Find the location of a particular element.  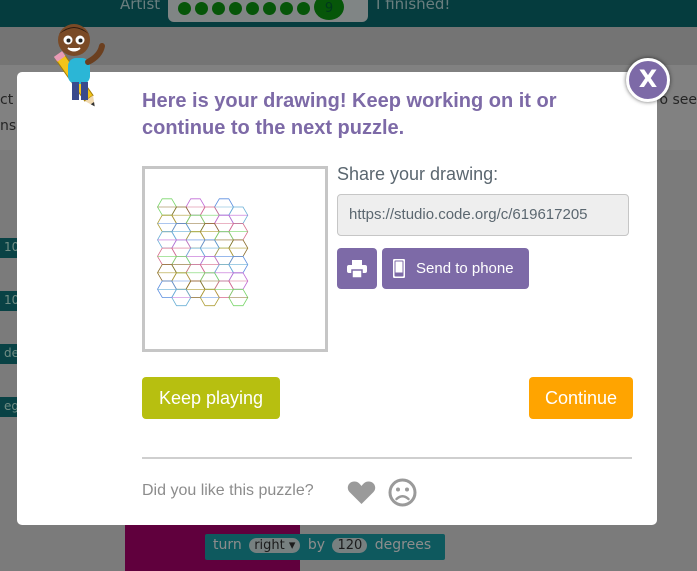

print-button is located at coordinates (357, 268).